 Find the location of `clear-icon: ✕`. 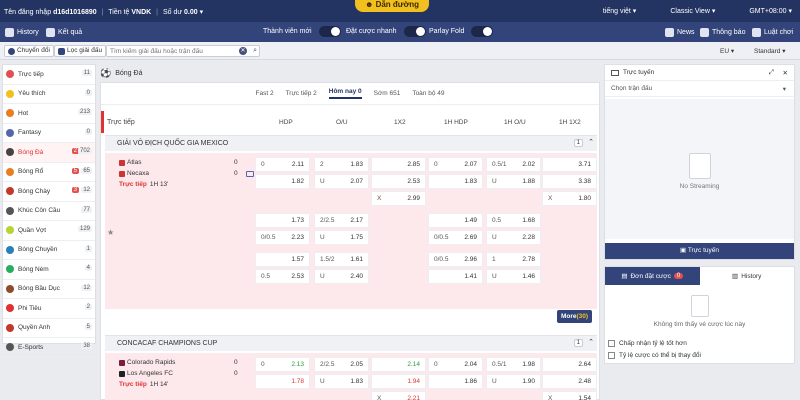

clear-icon: ✕ is located at coordinates (243, 51).